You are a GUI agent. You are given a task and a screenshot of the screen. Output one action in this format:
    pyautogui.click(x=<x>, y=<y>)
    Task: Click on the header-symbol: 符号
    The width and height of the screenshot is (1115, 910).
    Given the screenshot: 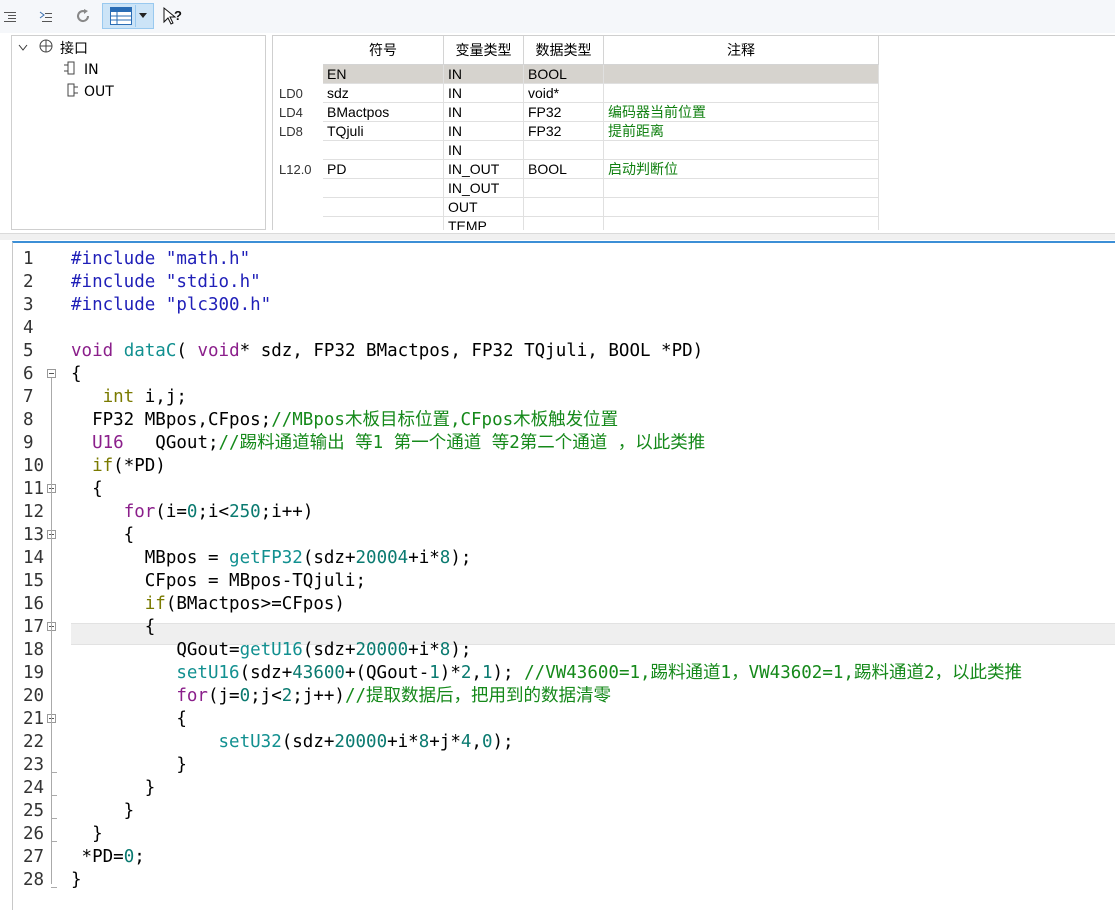 What is the action you would take?
    pyautogui.click(x=383, y=50)
    